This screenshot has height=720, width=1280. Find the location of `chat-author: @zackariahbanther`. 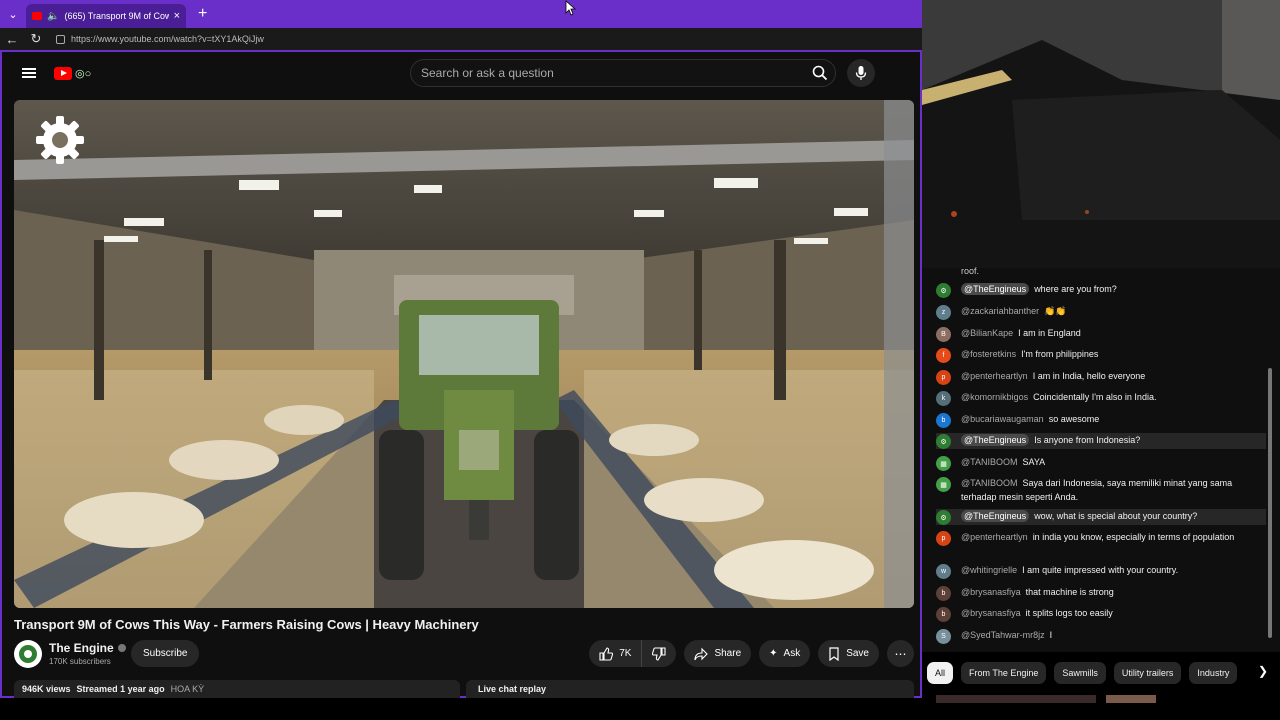

chat-author: @zackariahbanther is located at coordinates (1000, 311).